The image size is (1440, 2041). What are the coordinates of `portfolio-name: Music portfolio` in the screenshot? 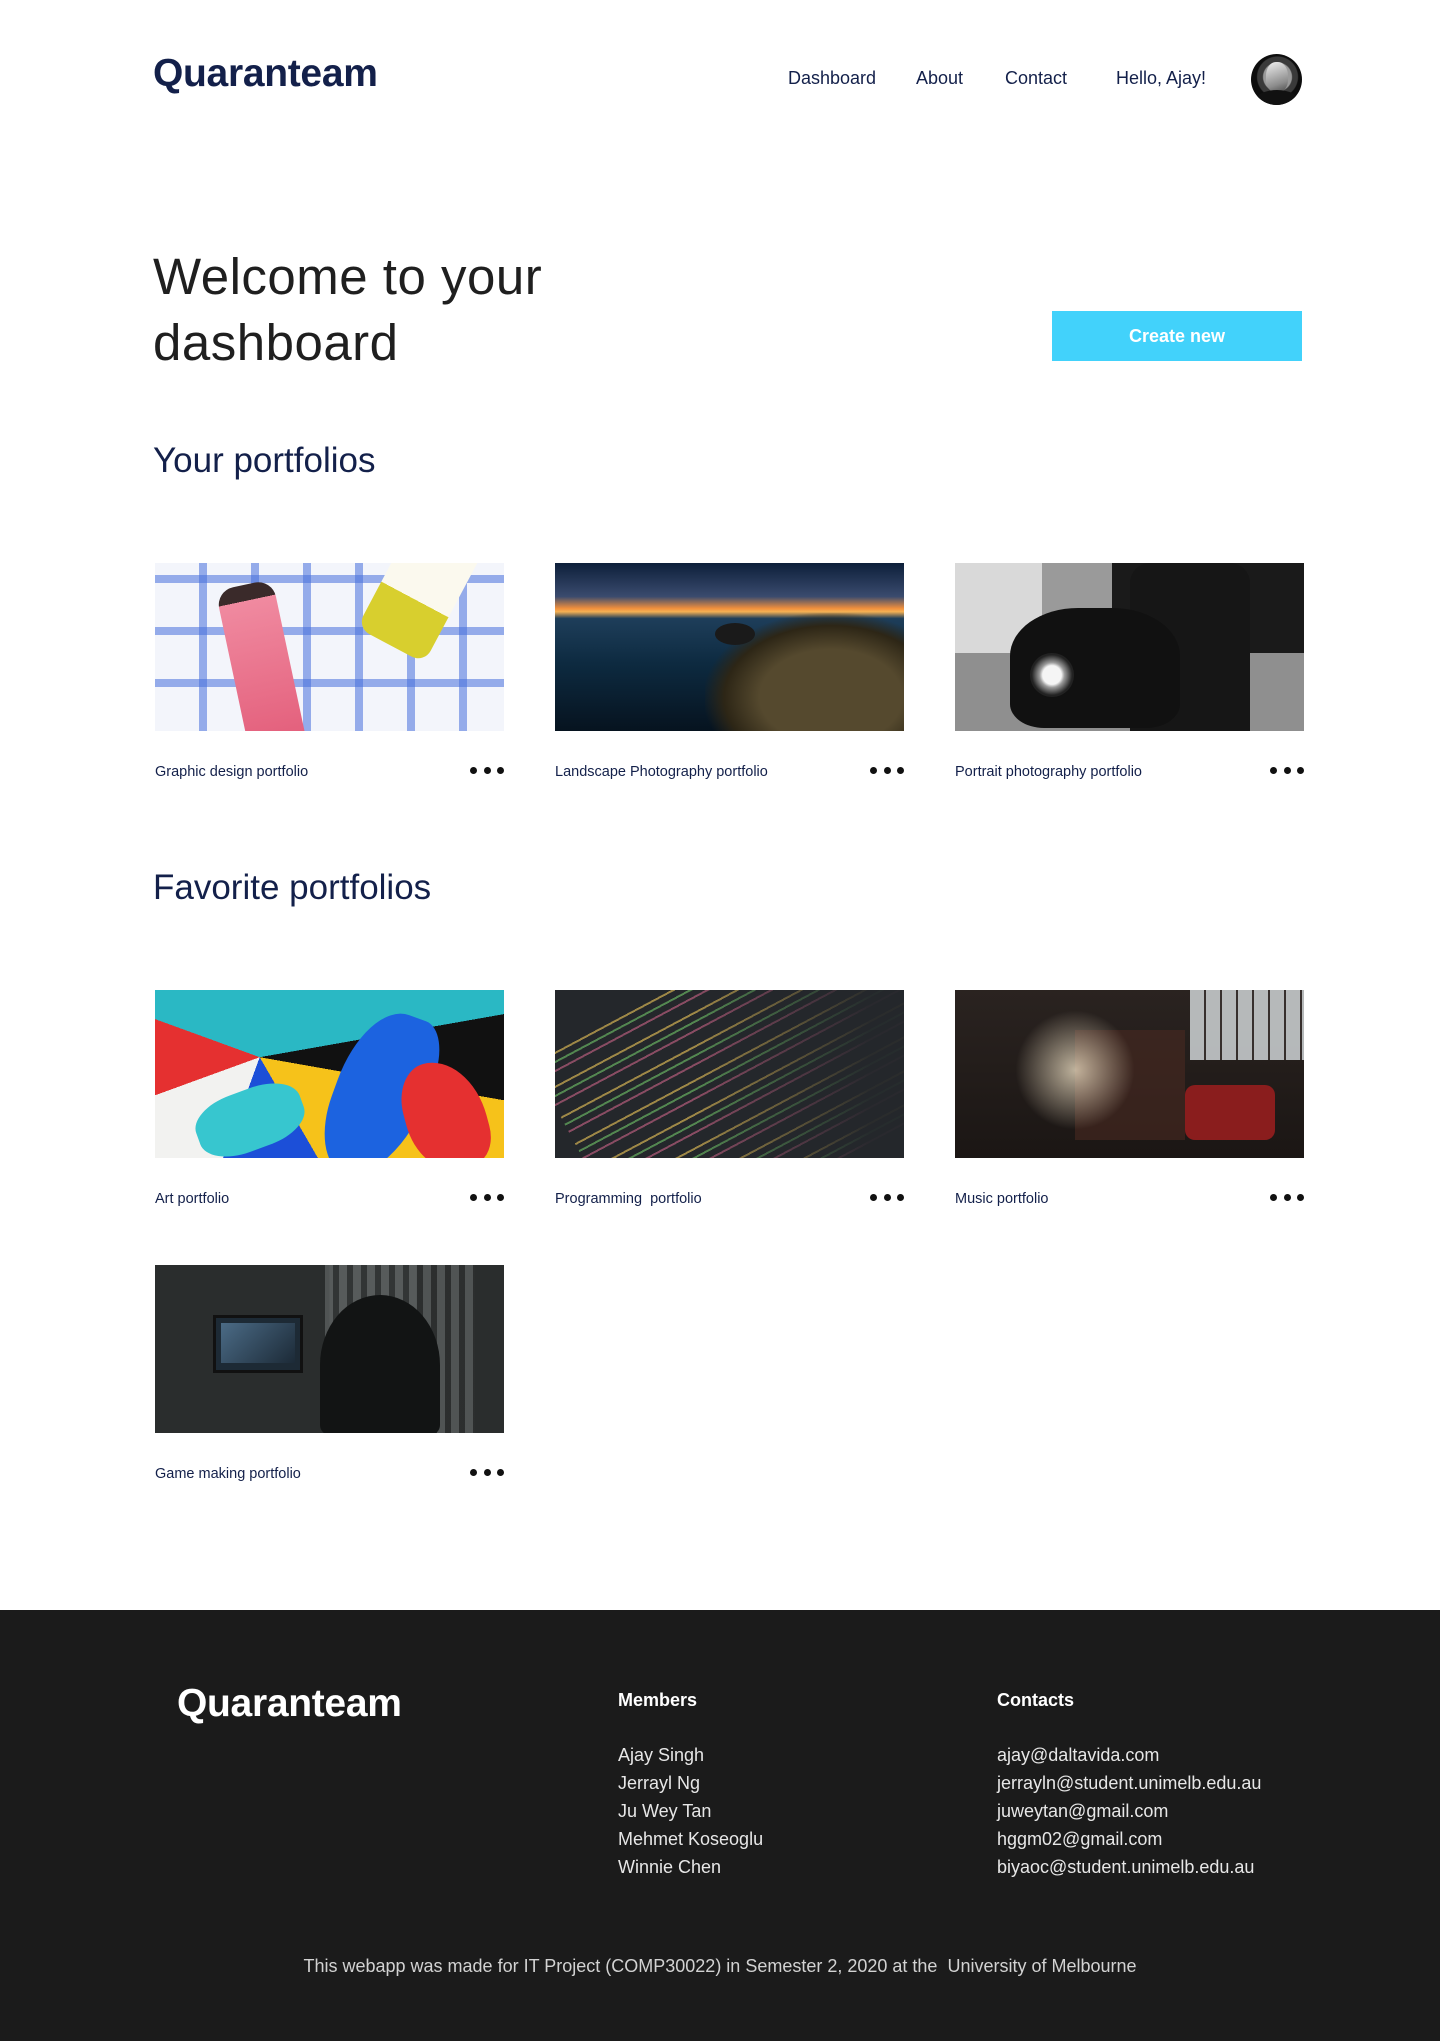 It's located at (1001, 1199).